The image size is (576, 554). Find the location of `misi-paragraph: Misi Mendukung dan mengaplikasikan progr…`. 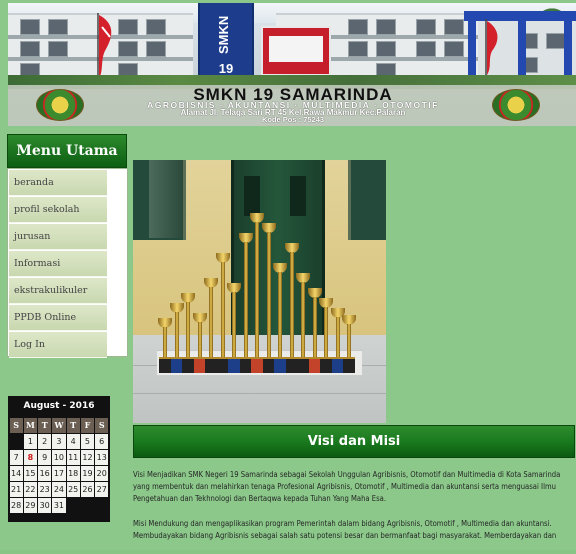

misi-paragraph: Misi Mendukung dan mengaplikasikan progr… is located at coordinates (345, 529).